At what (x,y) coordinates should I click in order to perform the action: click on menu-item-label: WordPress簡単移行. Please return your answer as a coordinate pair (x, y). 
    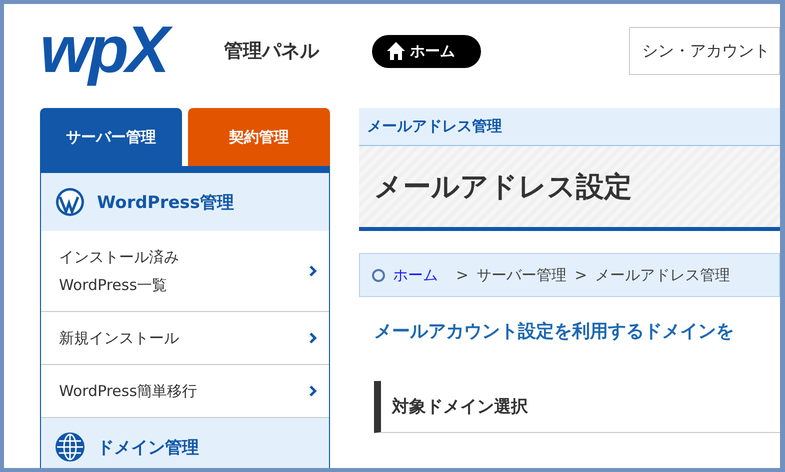
    Looking at the image, I should click on (128, 391).